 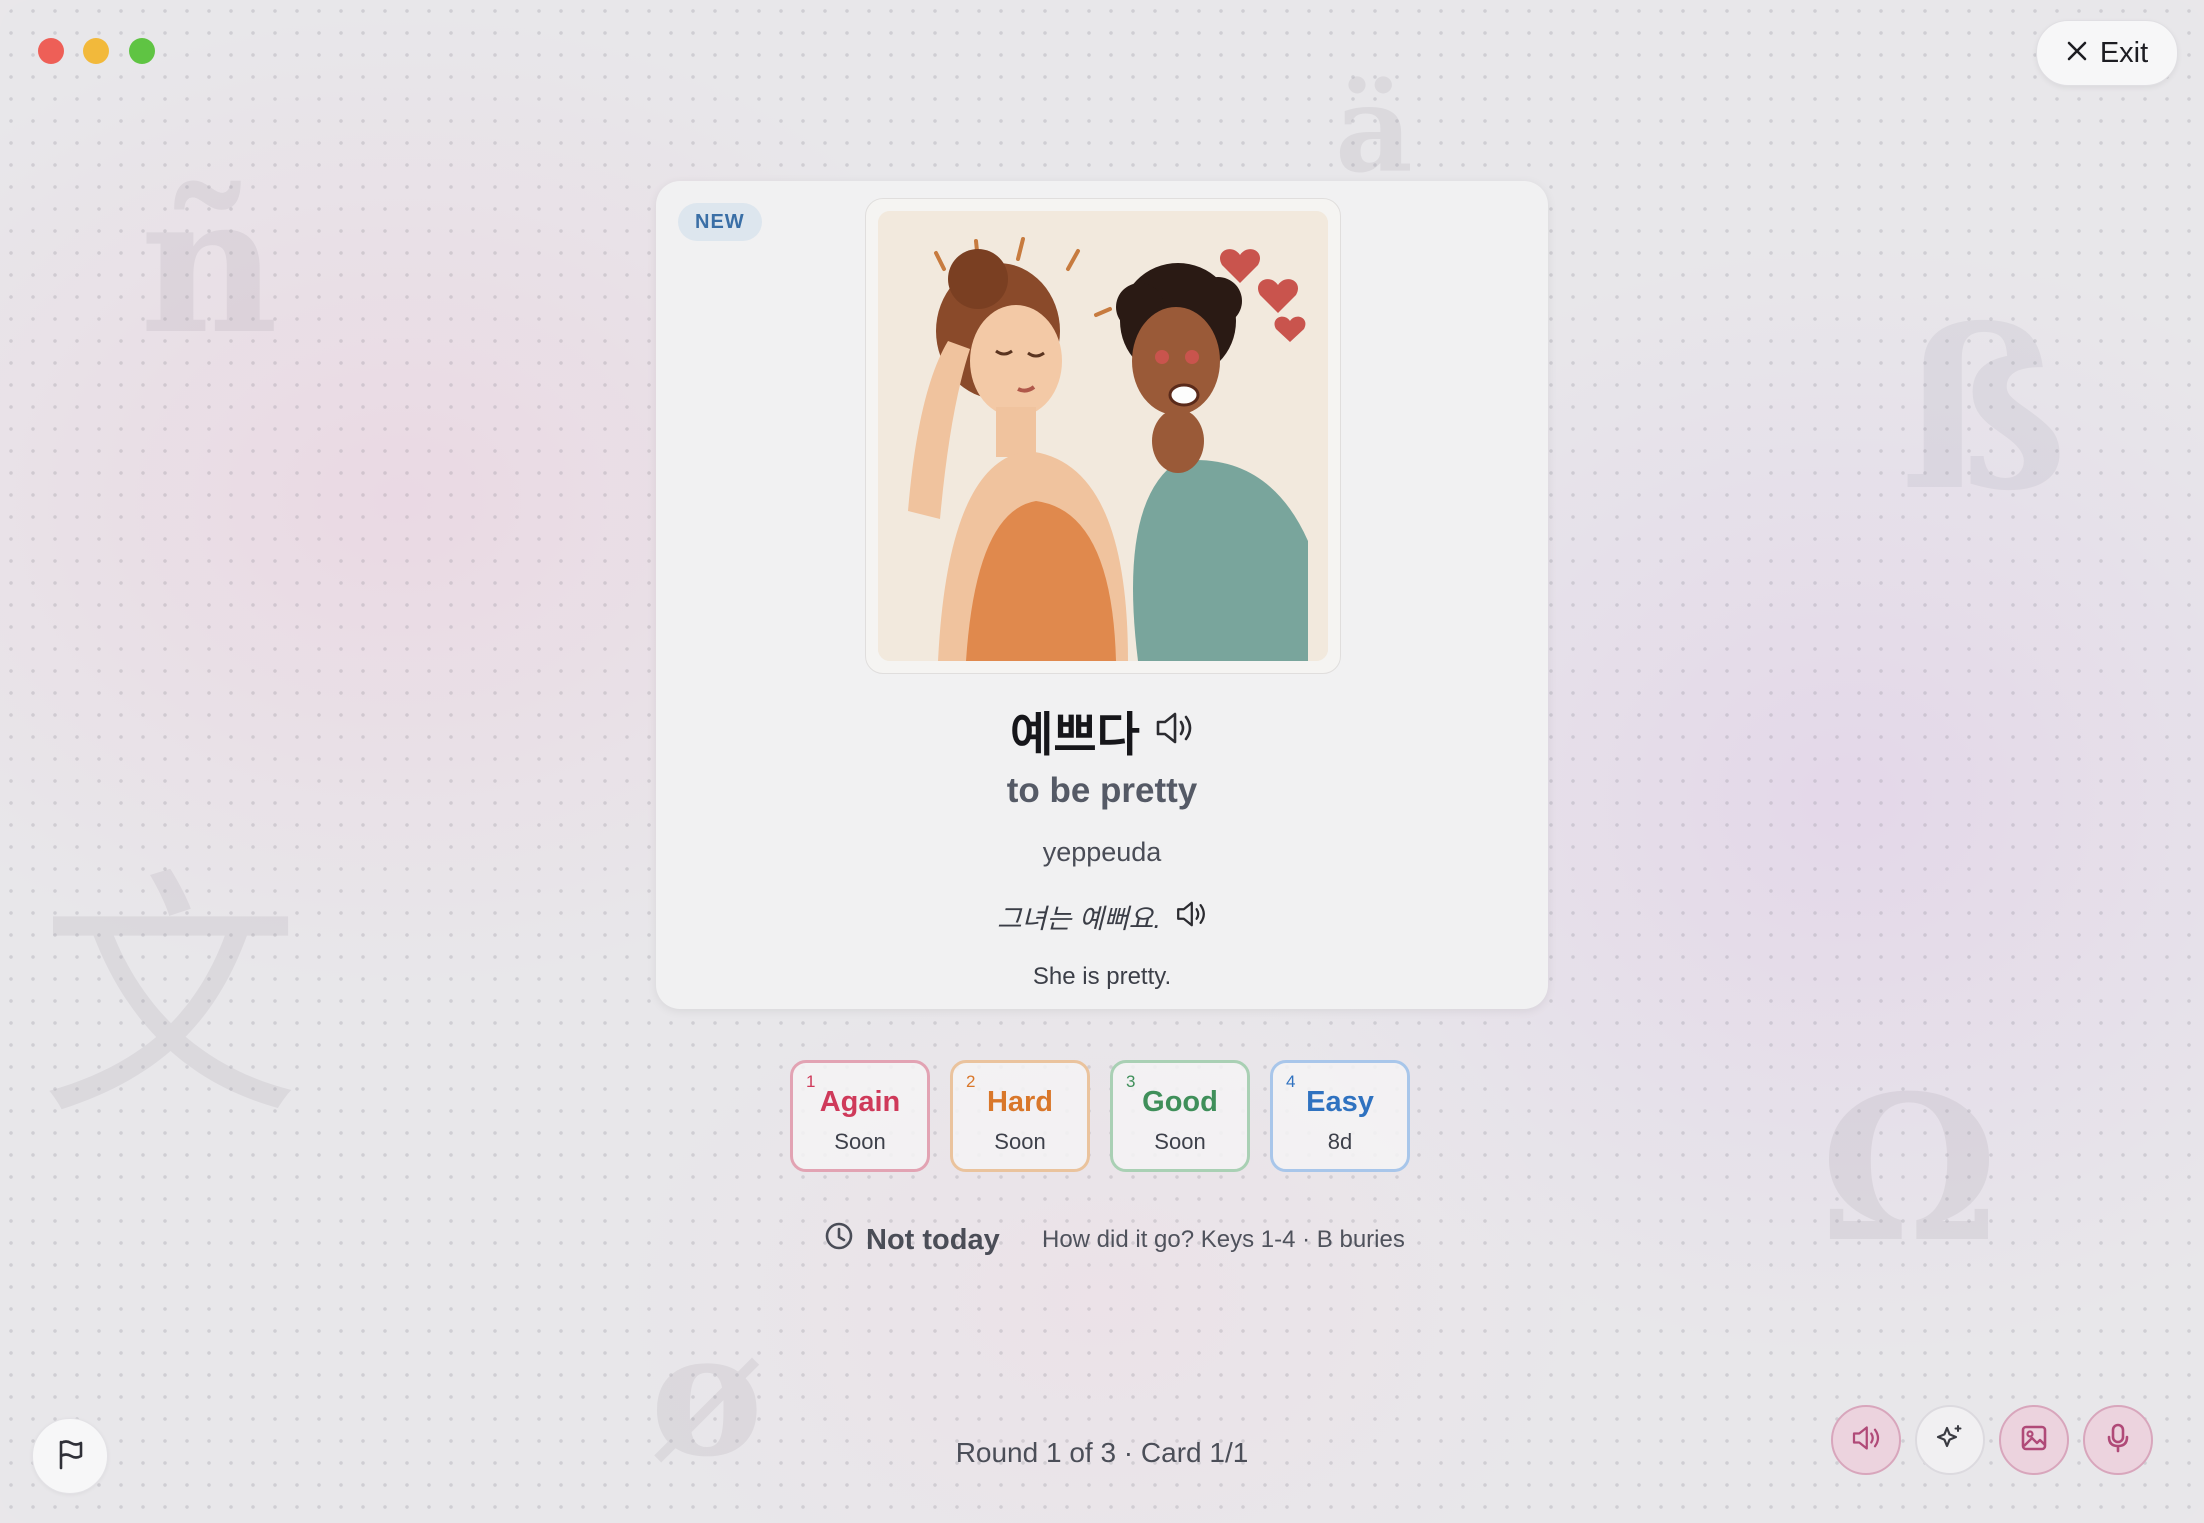 I want to click on microphone-button, so click(x=2118, y=1440).